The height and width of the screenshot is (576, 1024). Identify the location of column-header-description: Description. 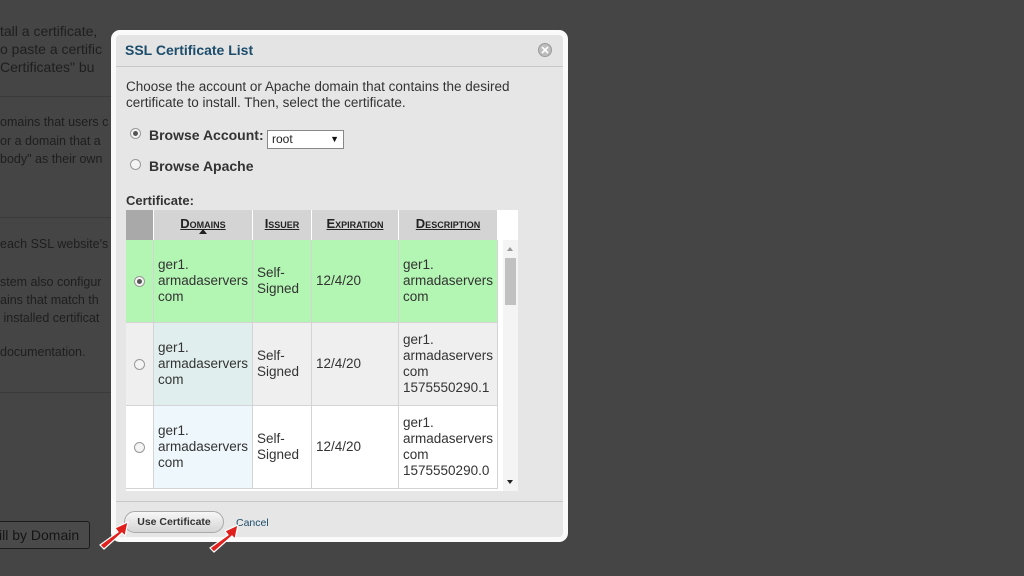
(448, 225).